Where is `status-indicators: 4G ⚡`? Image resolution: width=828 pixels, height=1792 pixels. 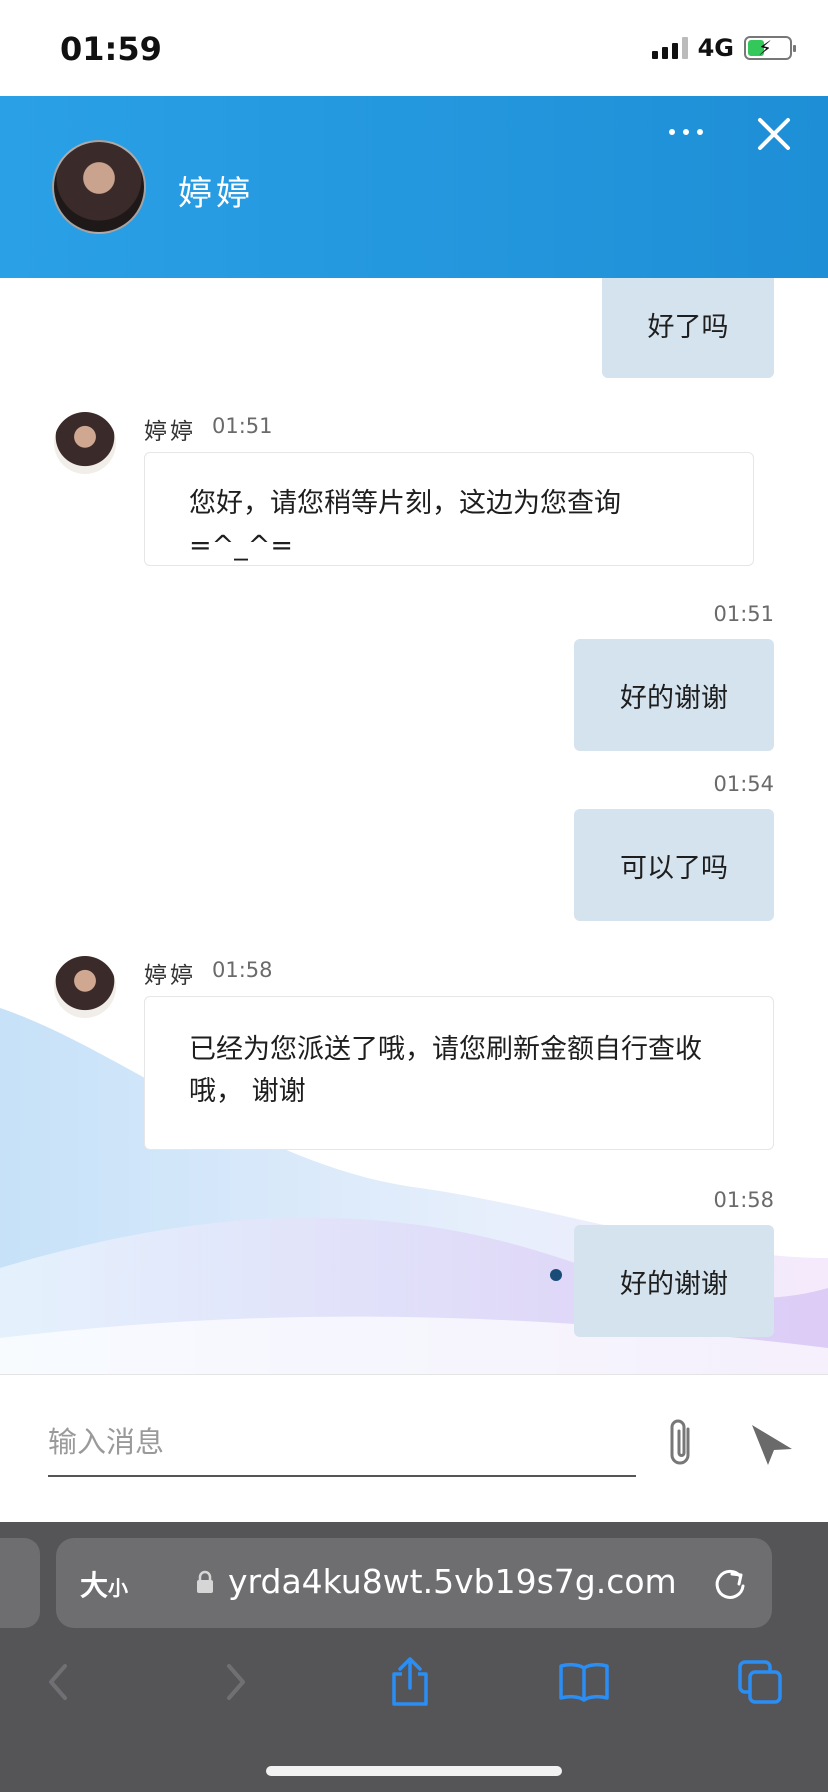 status-indicators: 4G ⚡ is located at coordinates (723, 48).